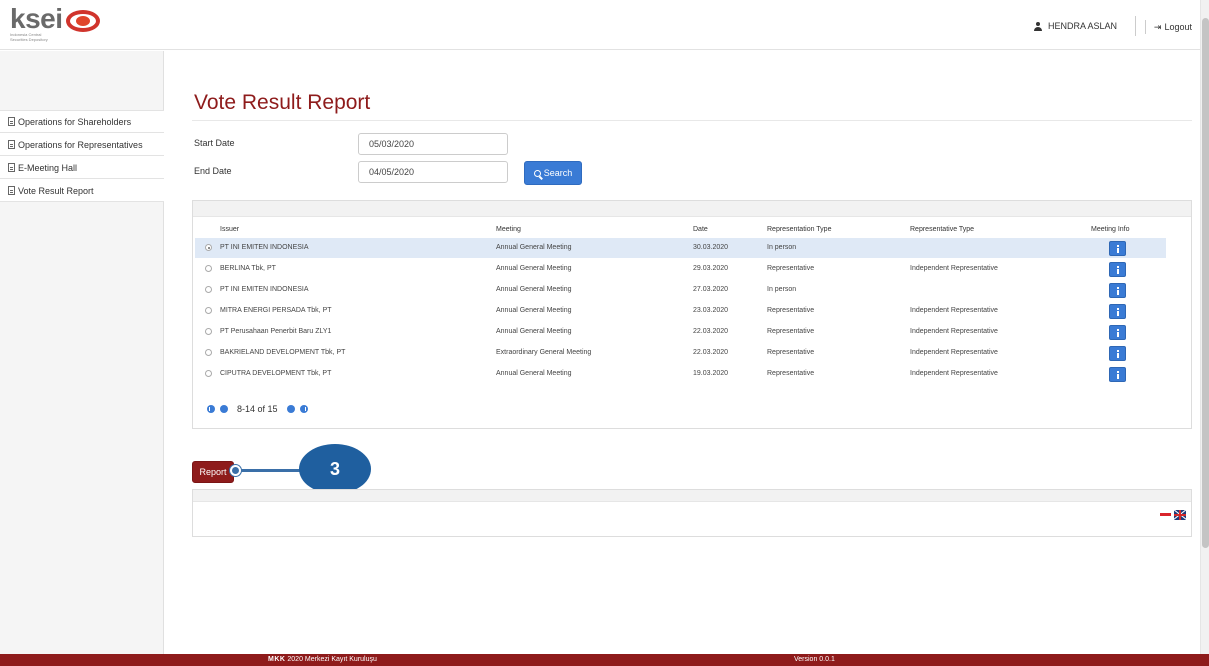  Describe the element at coordinates (433, 172) in the screenshot. I see `end-date-input: 04/05/2020` at that location.